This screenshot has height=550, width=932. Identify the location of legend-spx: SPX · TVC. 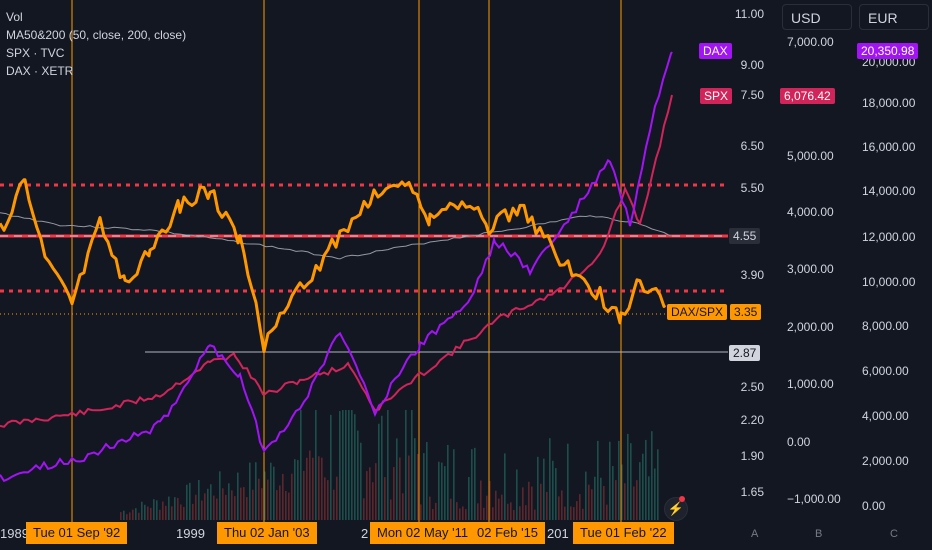
(96, 53).